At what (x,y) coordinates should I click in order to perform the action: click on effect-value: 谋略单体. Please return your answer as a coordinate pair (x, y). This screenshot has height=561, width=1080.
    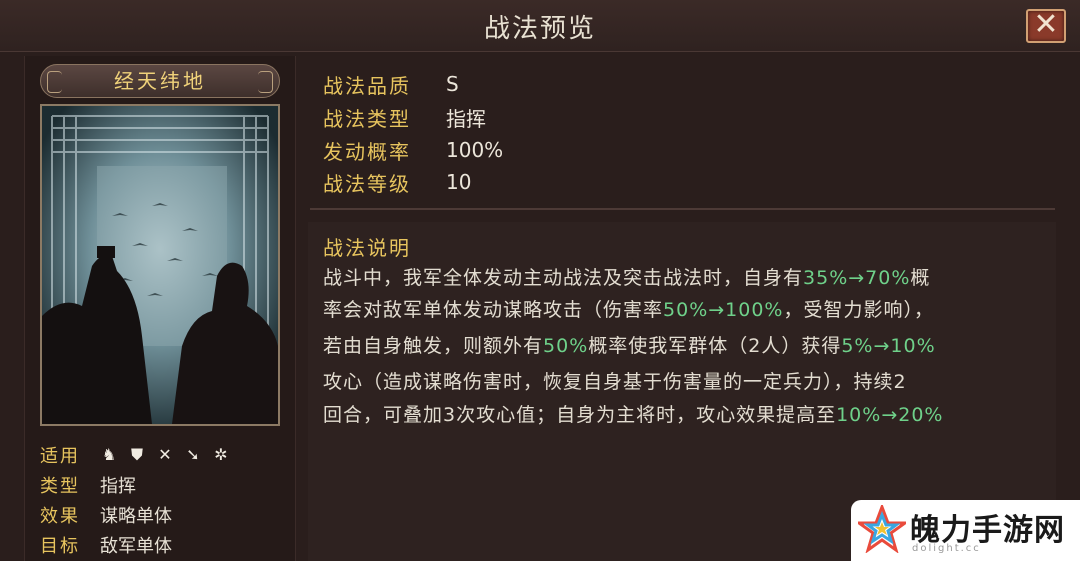
    Looking at the image, I should click on (136, 516).